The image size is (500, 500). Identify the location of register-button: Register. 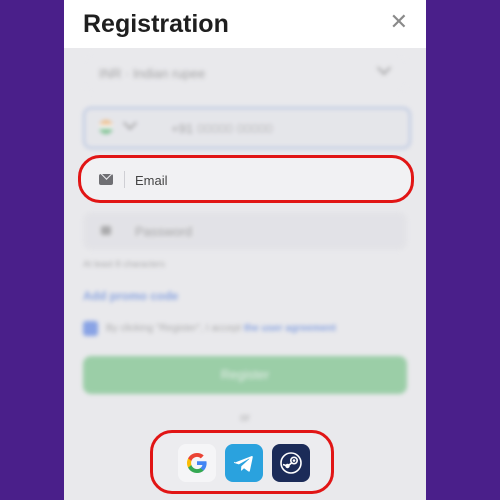
(245, 375).